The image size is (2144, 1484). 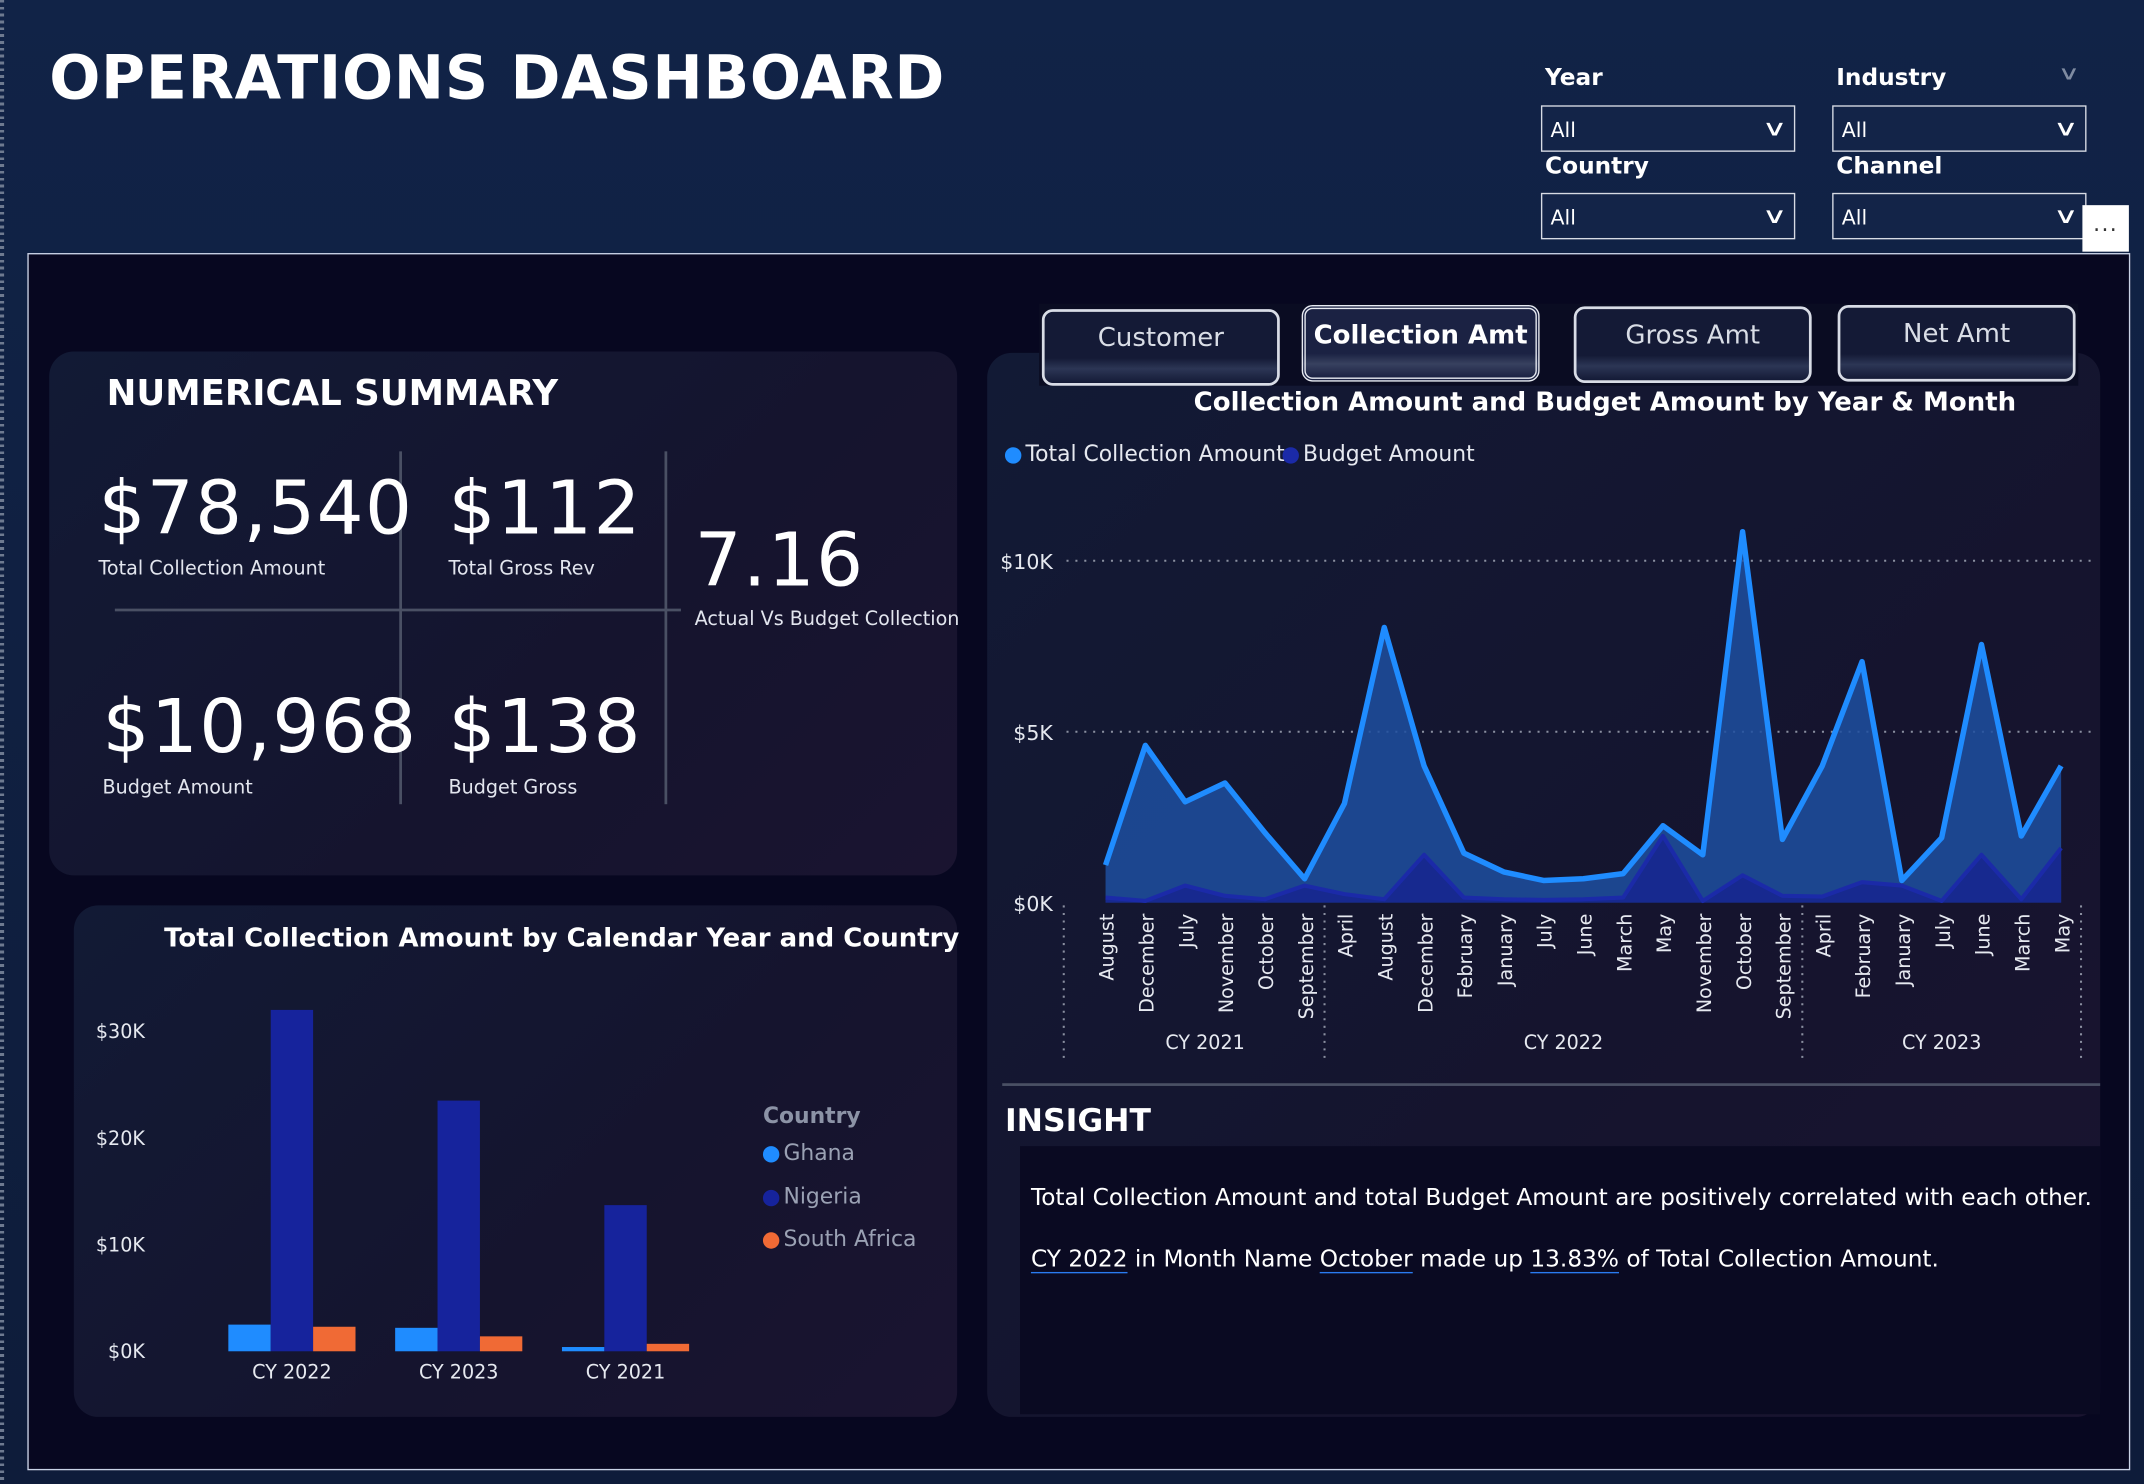 I want to click on kpi-budget-gross-label: Budget Gross, so click(x=513, y=787).